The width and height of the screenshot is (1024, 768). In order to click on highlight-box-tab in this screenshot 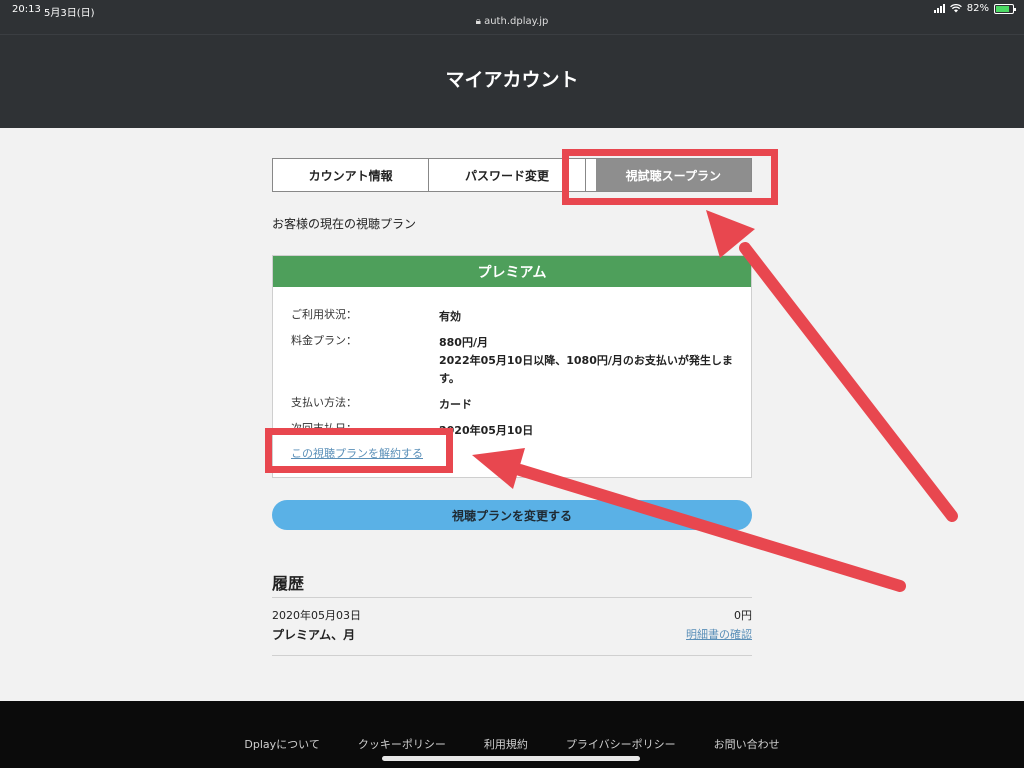, I will do `click(670, 177)`.